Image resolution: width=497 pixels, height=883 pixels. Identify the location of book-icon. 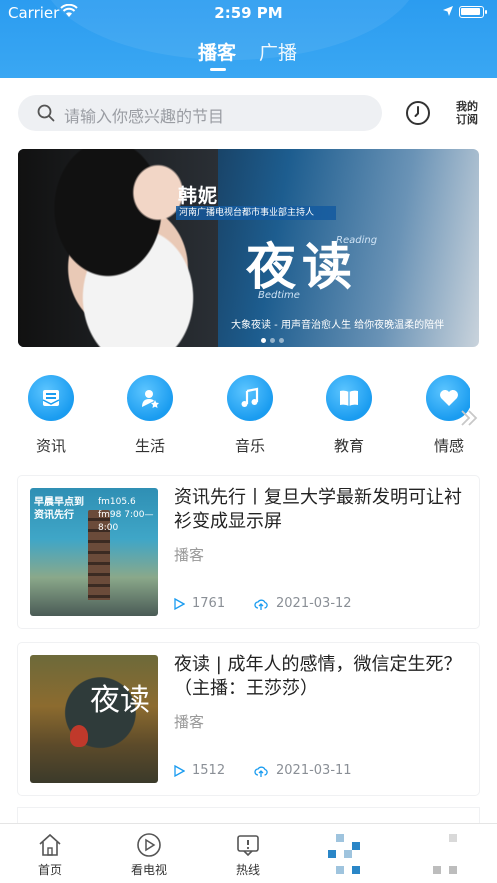
(349, 398).